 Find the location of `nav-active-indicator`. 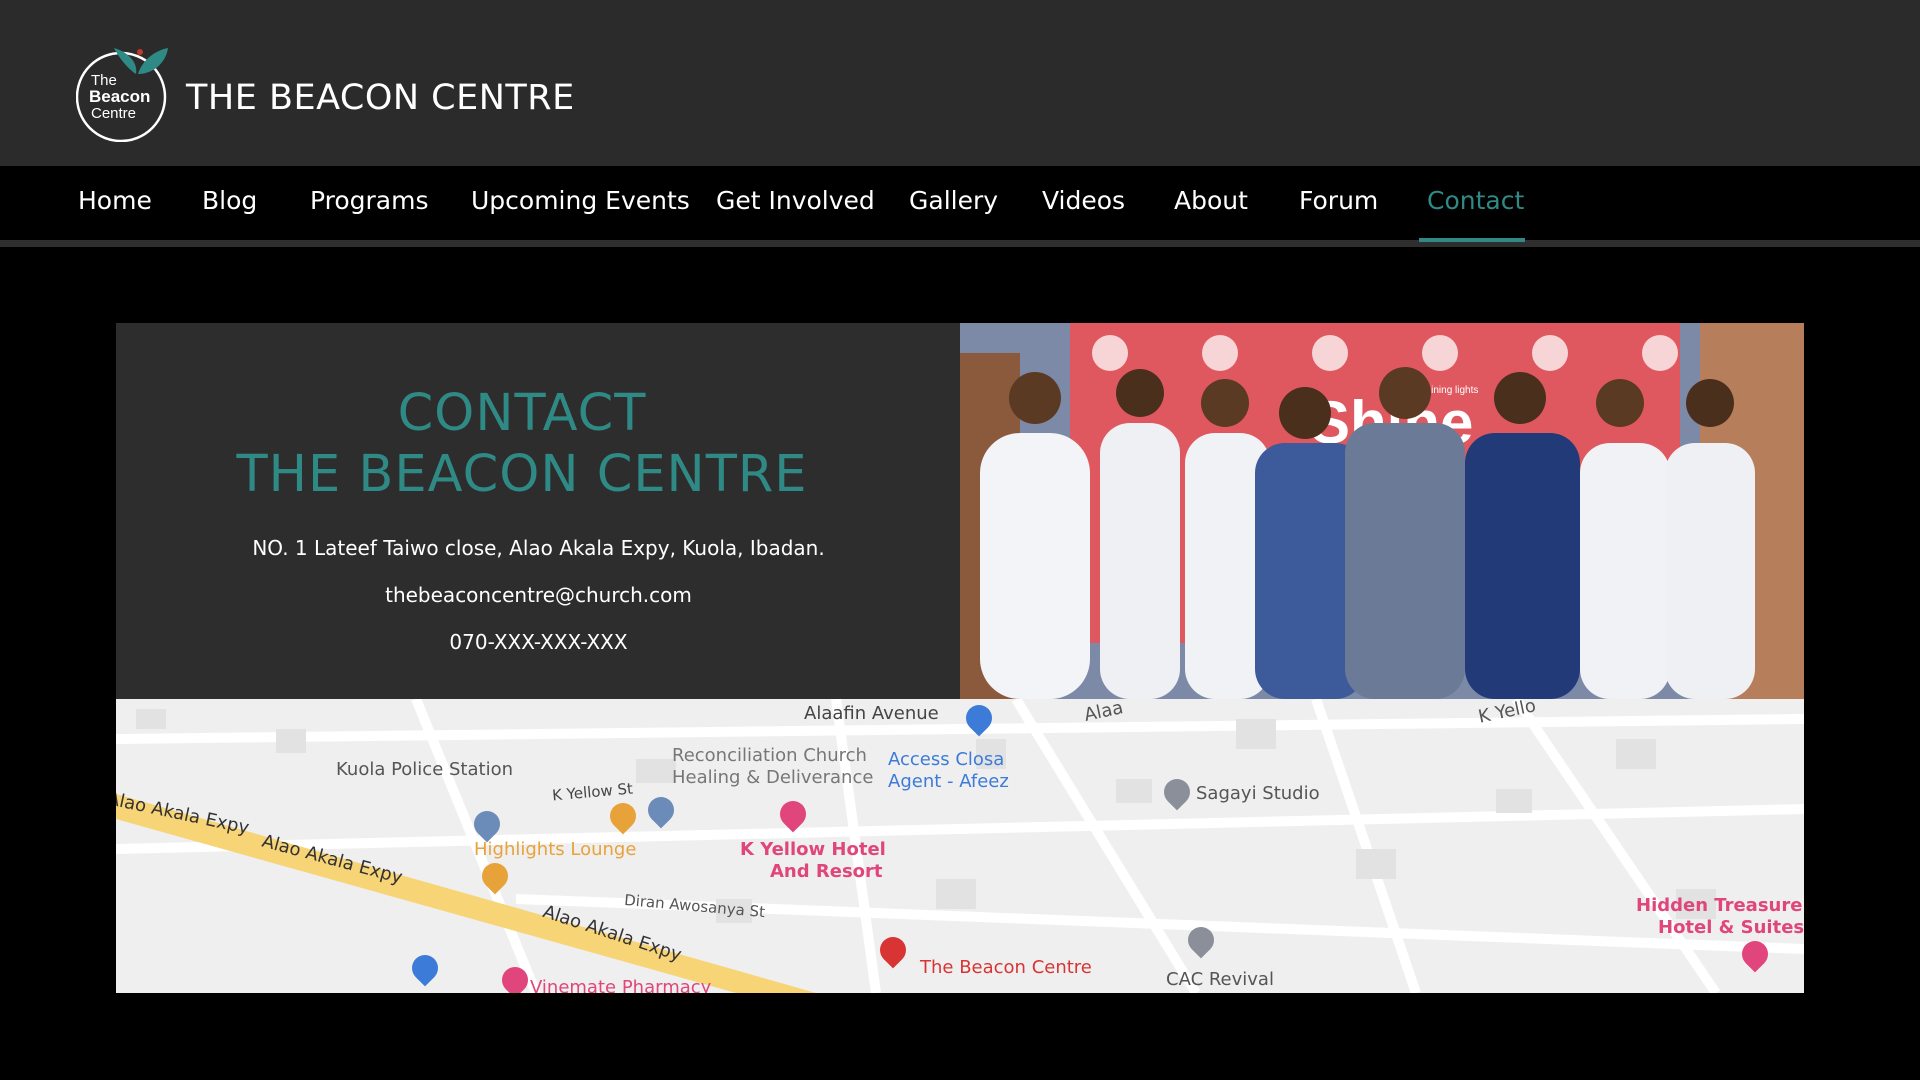

nav-active-indicator is located at coordinates (1472, 240).